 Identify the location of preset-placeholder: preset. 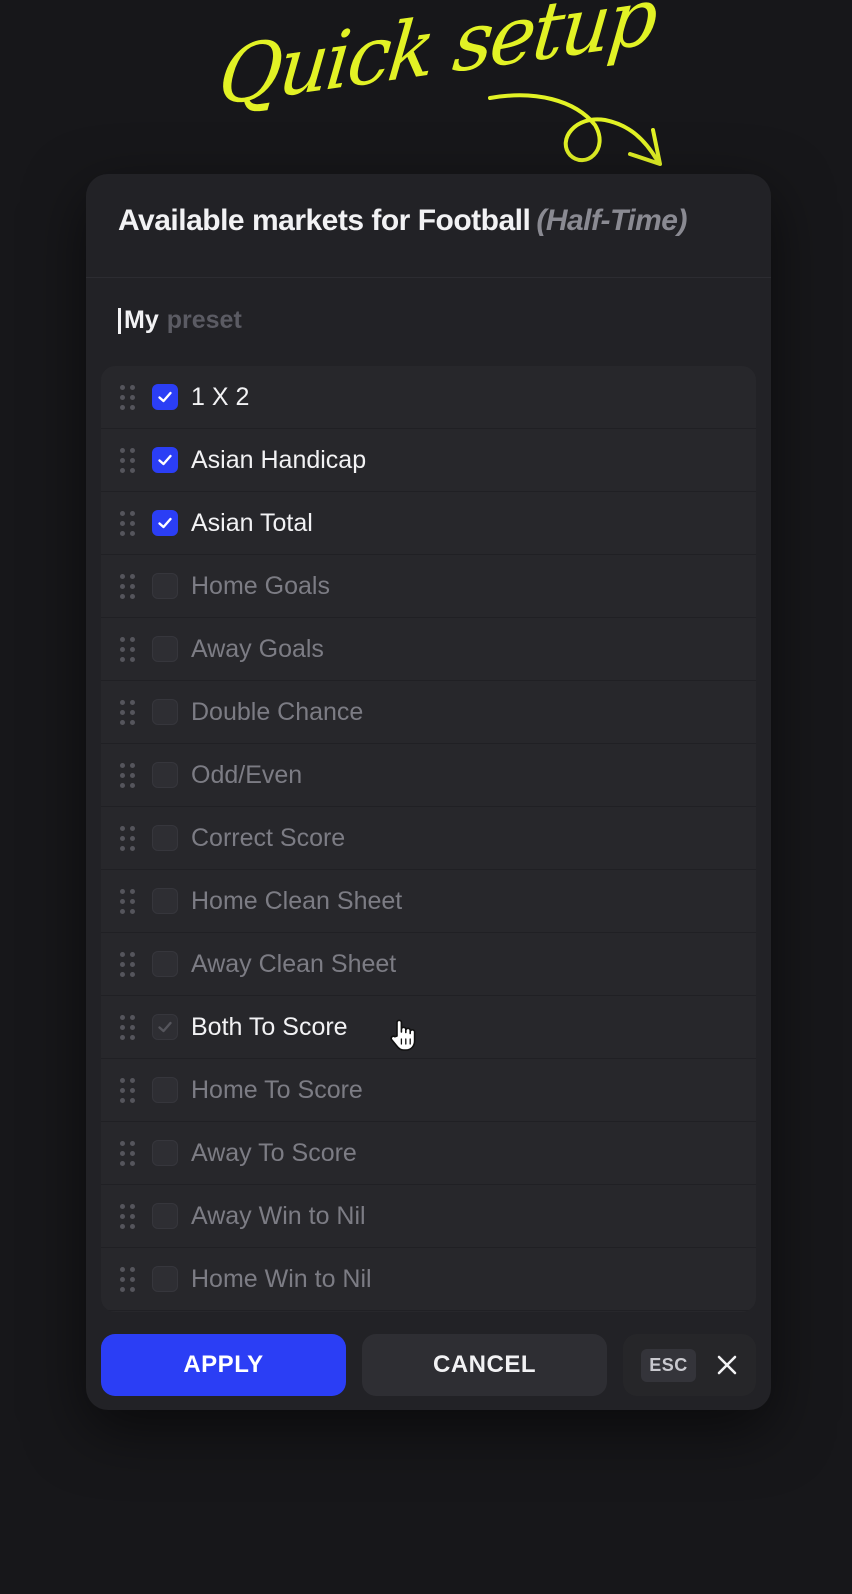
(204, 320).